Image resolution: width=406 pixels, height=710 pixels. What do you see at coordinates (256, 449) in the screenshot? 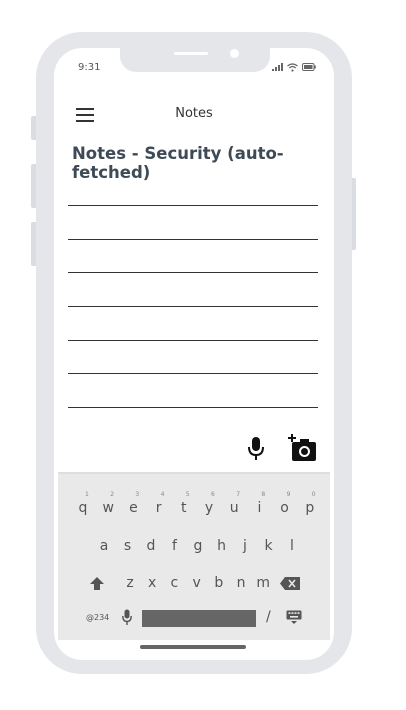
I see `microphone-icon` at bounding box center [256, 449].